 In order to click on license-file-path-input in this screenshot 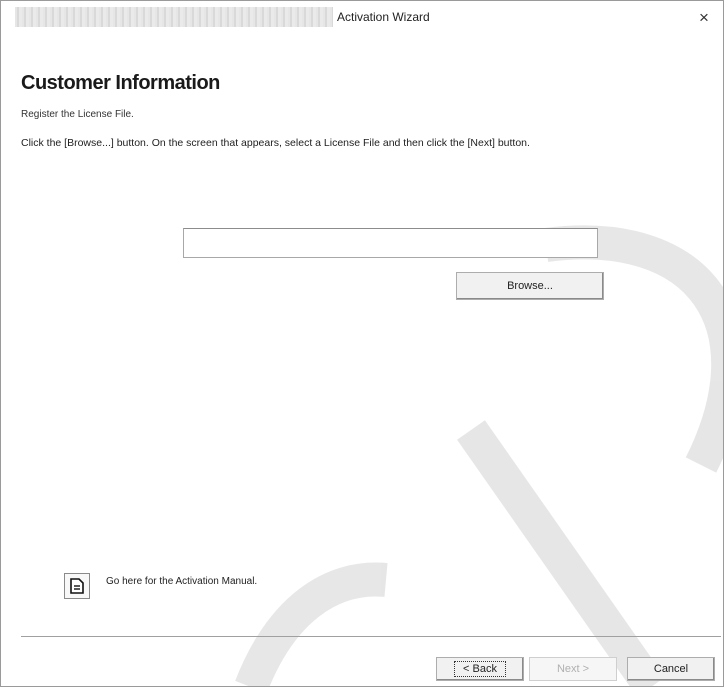, I will do `click(390, 243)`.